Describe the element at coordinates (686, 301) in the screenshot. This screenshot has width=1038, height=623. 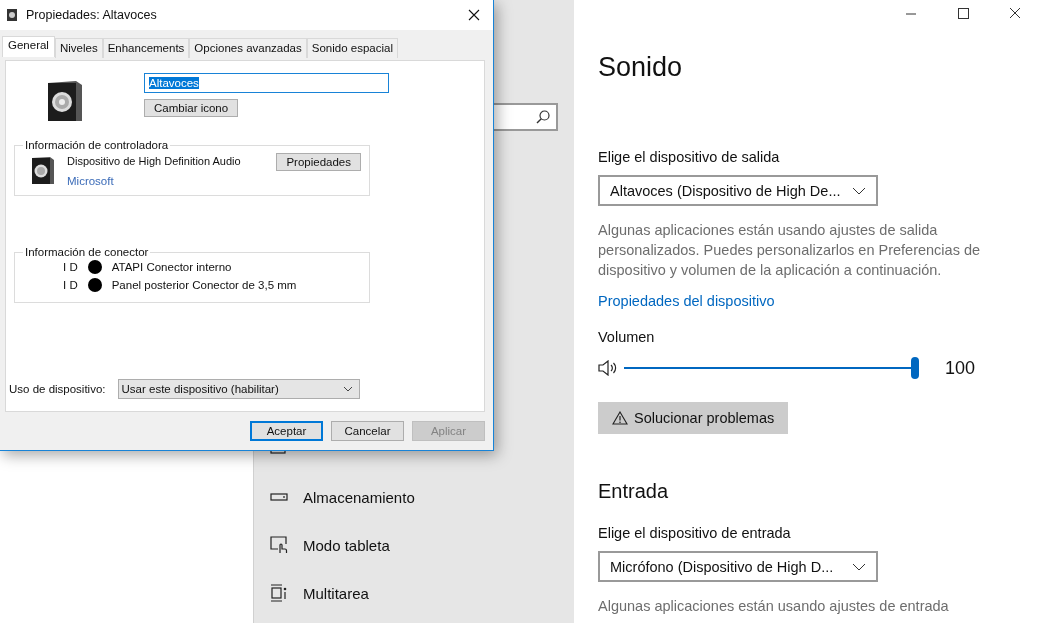
I see `device-properties-link: Propiedades del dispositivo` at that location.